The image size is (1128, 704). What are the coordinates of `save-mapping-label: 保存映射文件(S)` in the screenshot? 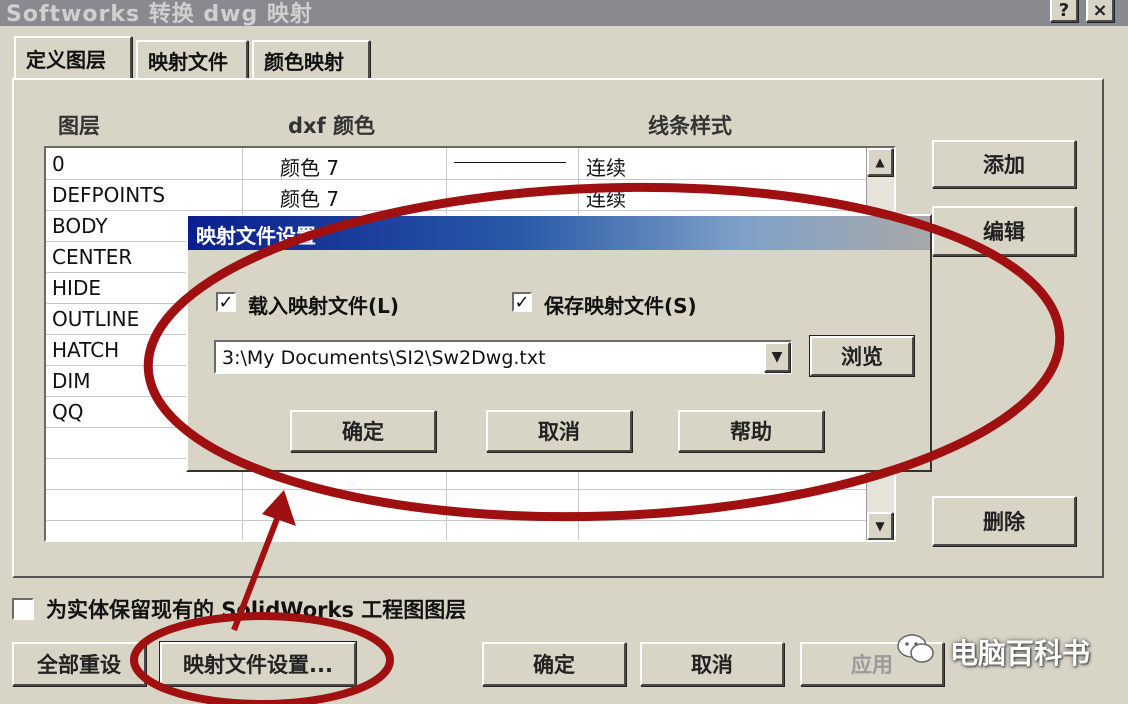 It's located at (620, 306).